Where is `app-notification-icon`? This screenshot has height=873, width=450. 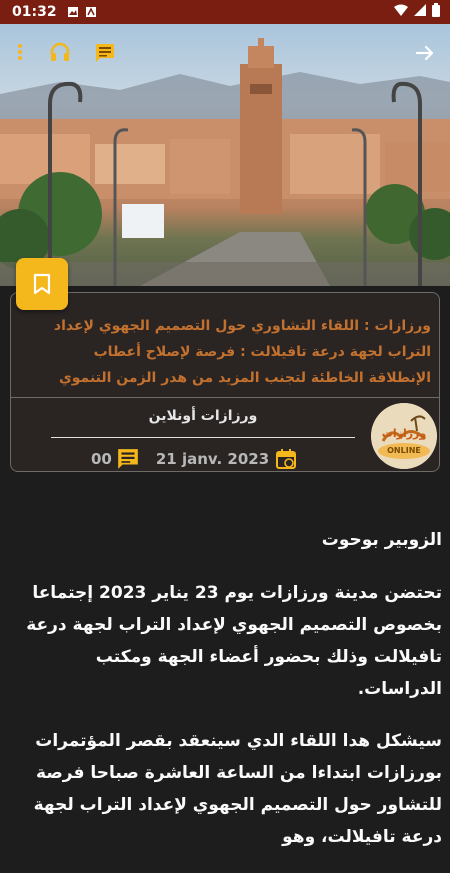
app-notification-icon is located at coordinates (90, 12).